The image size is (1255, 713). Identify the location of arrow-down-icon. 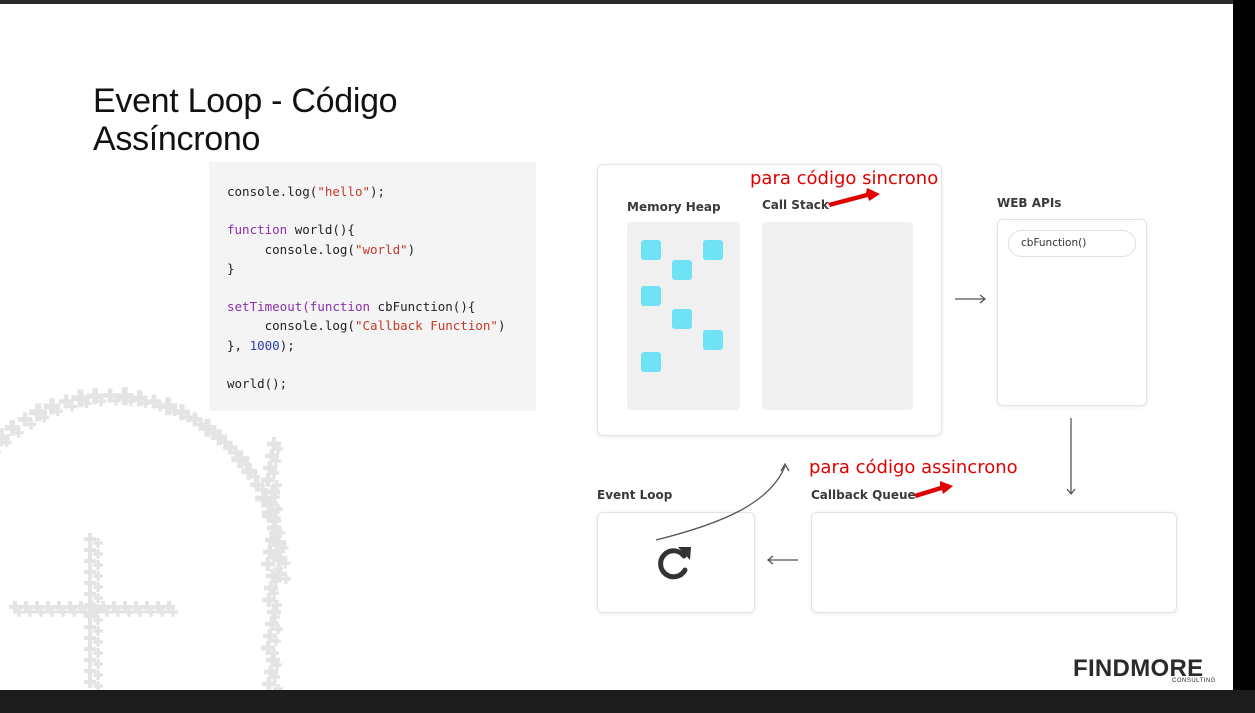
(1071, 457).